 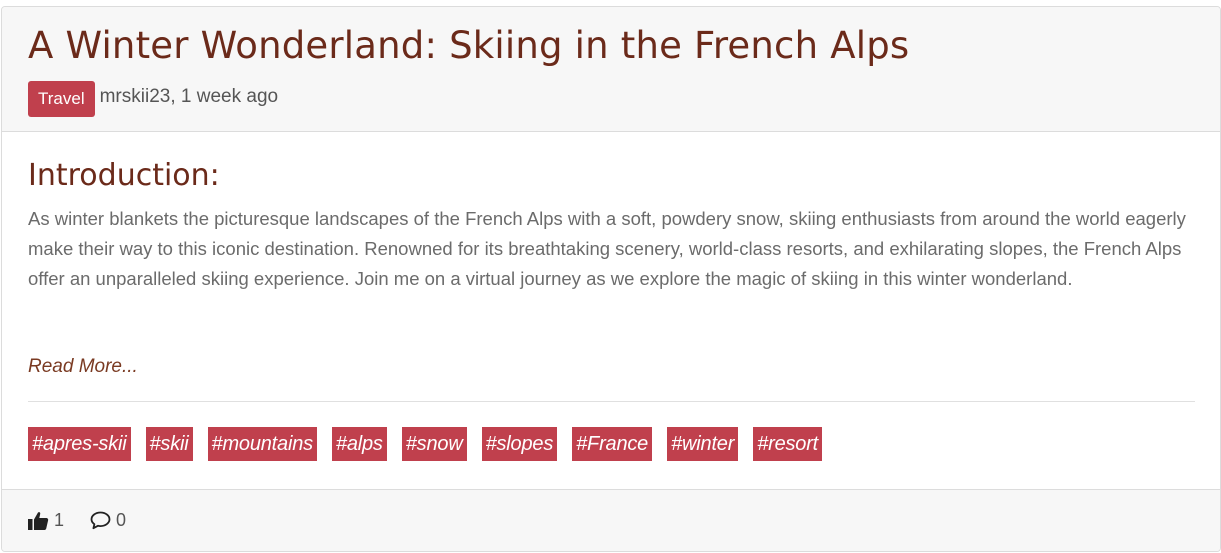 What do you see at coordinates (519, 444) in the screenshot?
I see `tag-slopes: #slopes` at bounding box center [519, 444].